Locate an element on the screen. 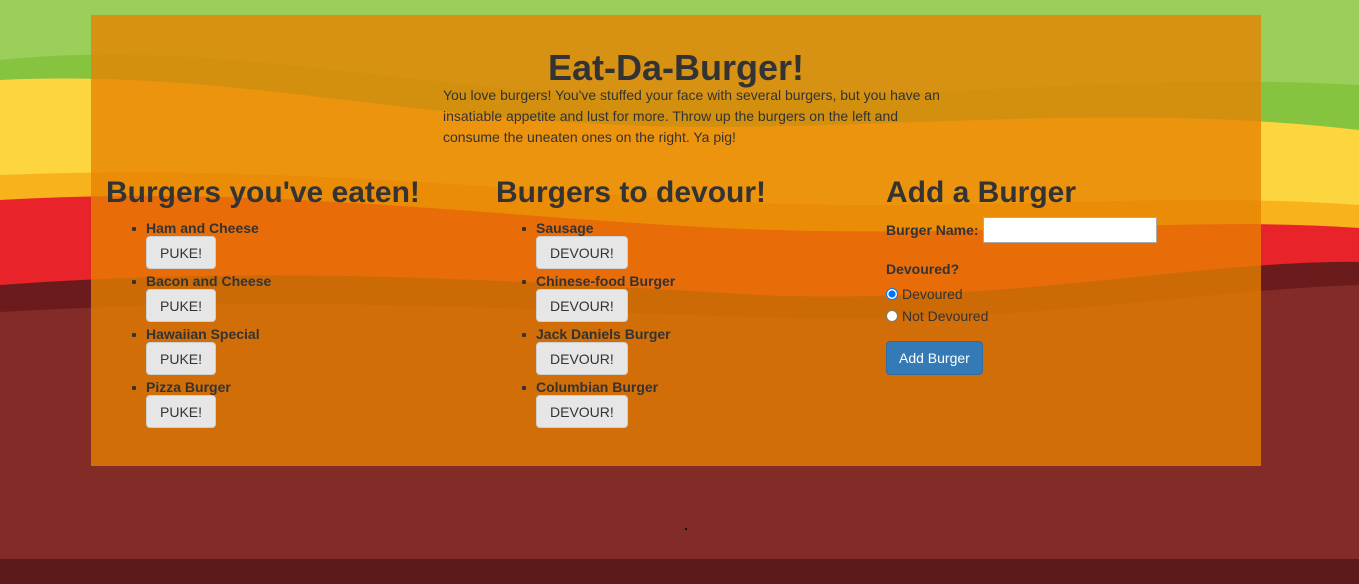 The width and height of the screenshot is (1359, 584). burger-name: Columbian Burger is located at coordinates (597, 387).